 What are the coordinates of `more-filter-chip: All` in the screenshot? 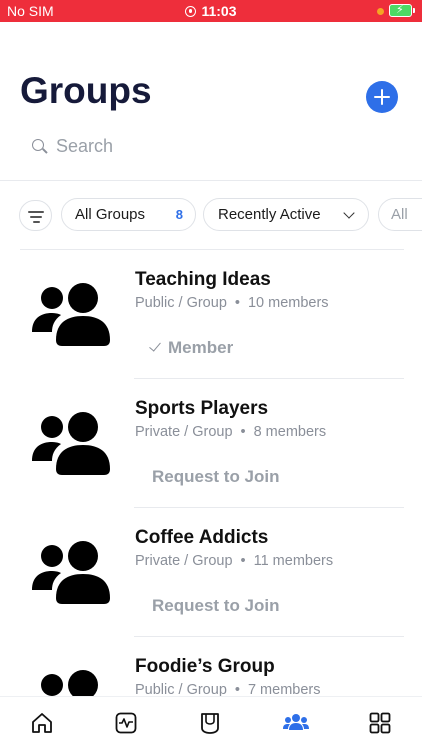 It's located at (400, 214).